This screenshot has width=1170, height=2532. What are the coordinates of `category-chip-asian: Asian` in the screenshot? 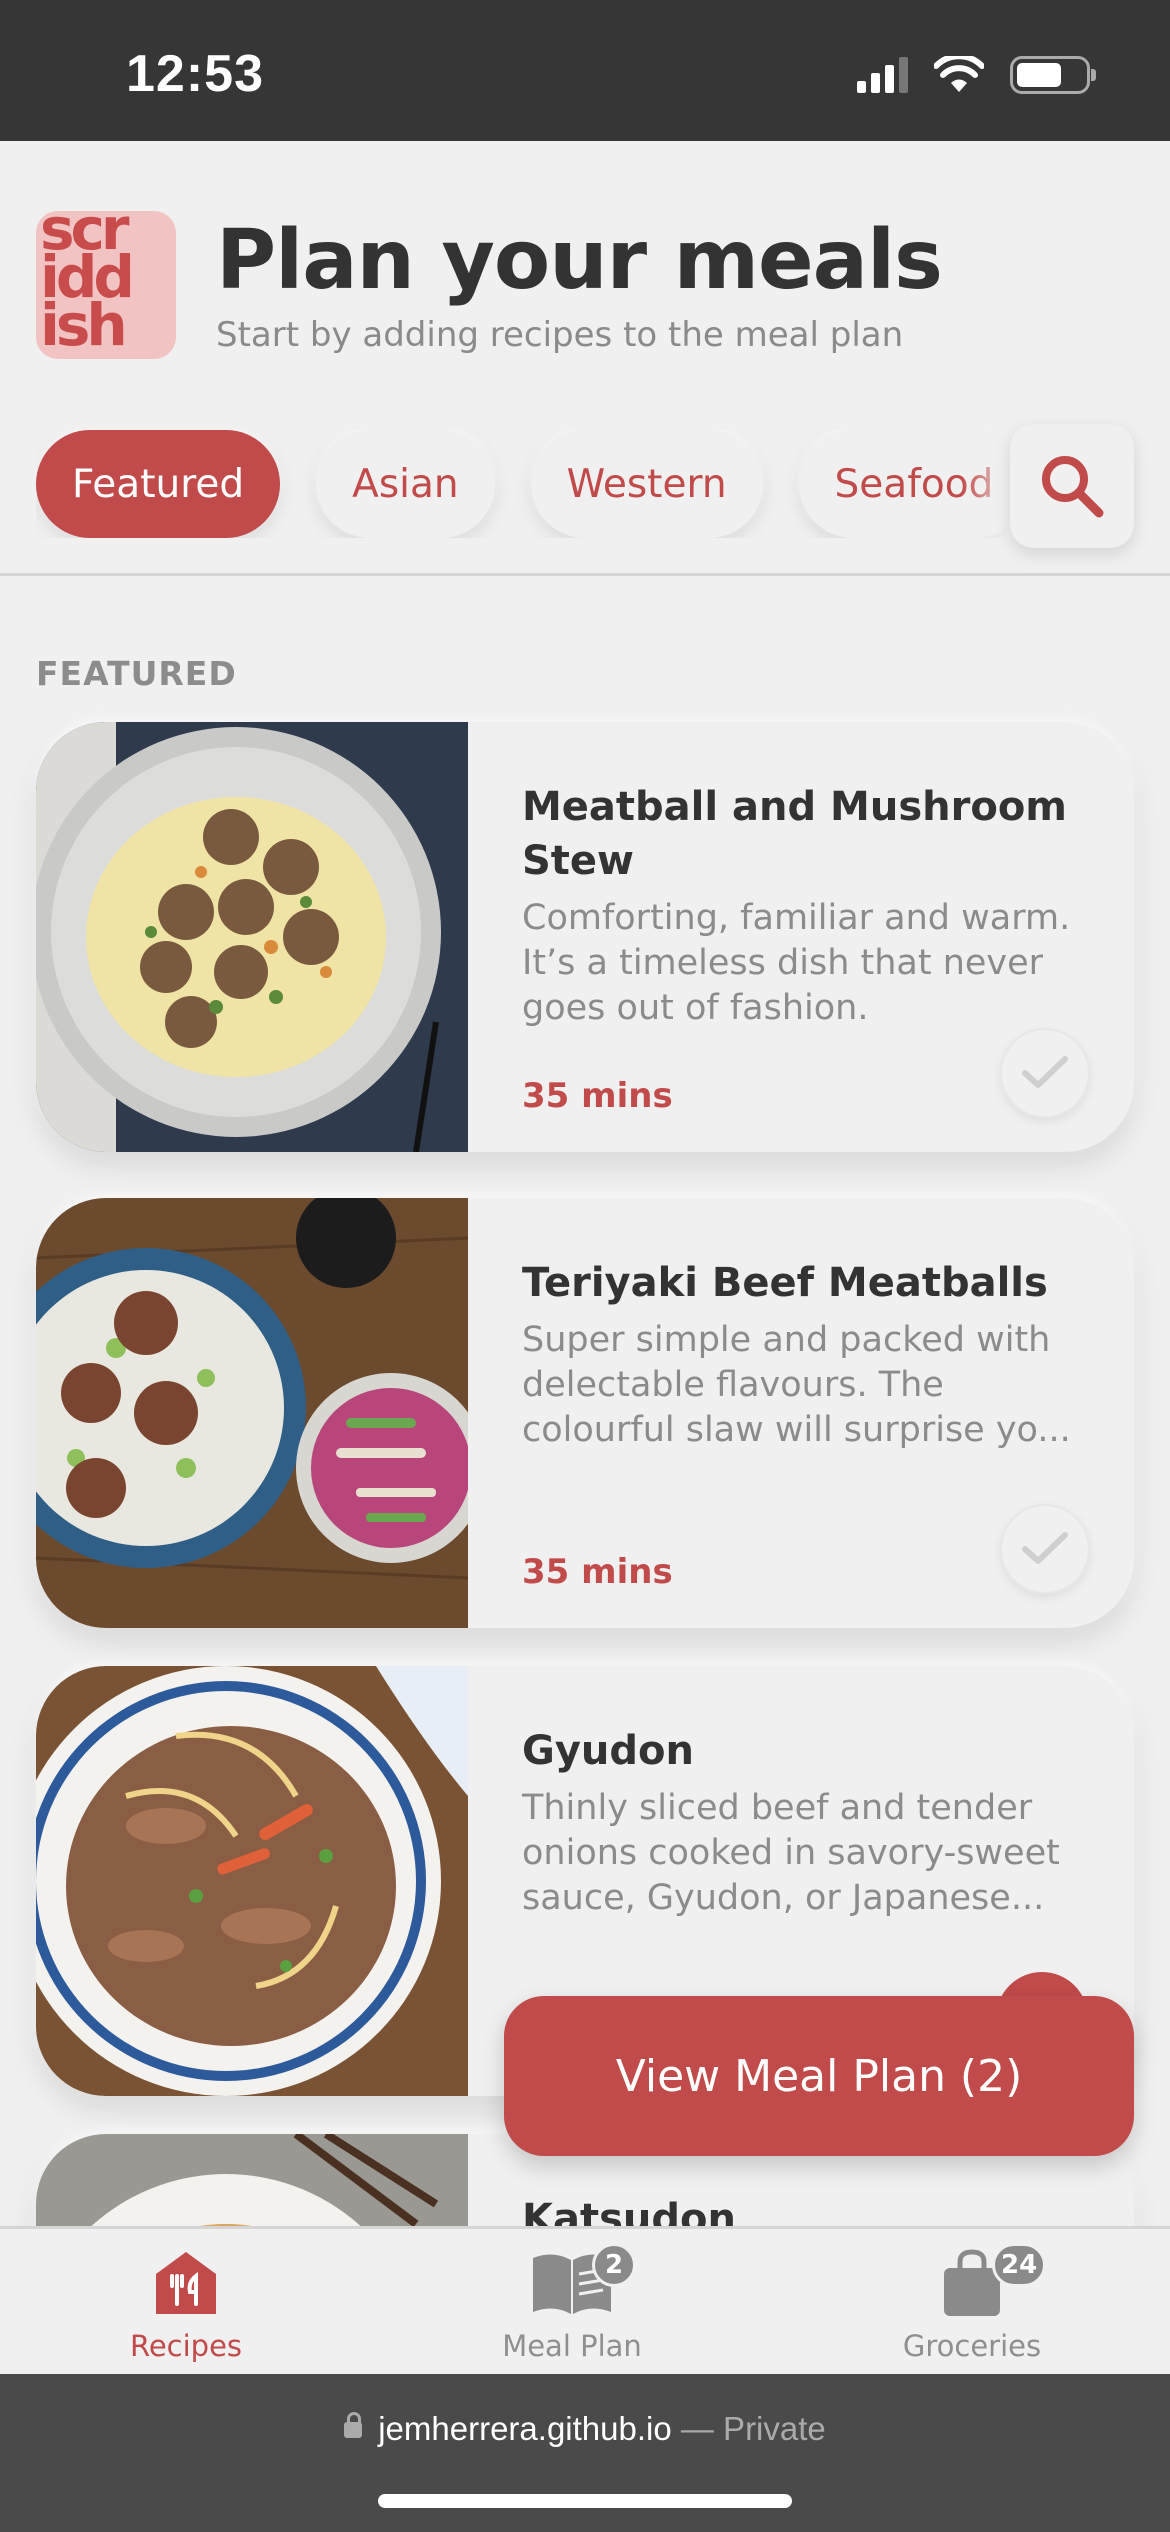 It's located at (405, 484).